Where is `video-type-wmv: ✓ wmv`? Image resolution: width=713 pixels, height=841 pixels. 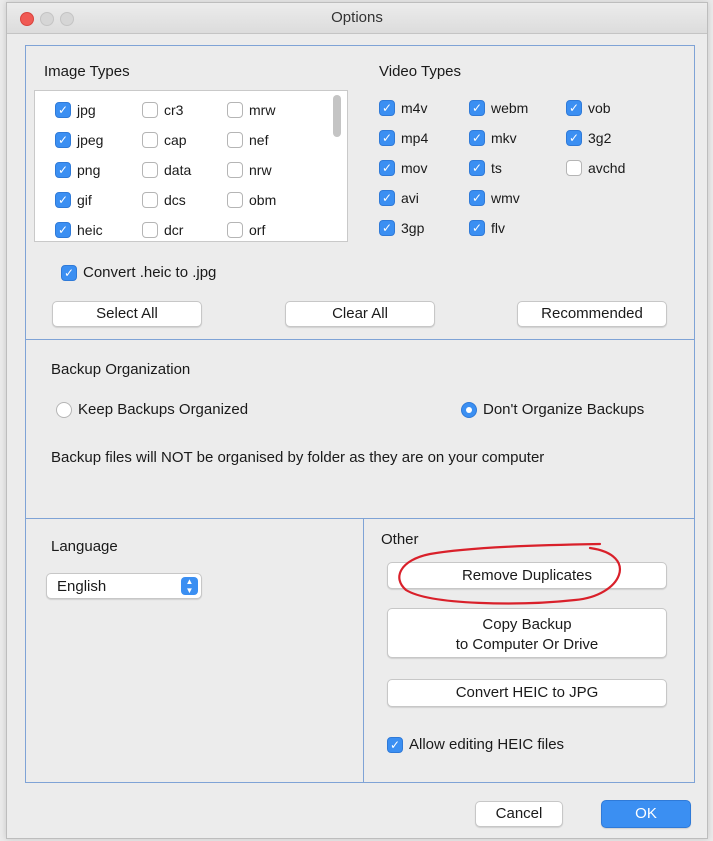
video-type-wmv: ✓ wmv is located at coordinates (494, 198).